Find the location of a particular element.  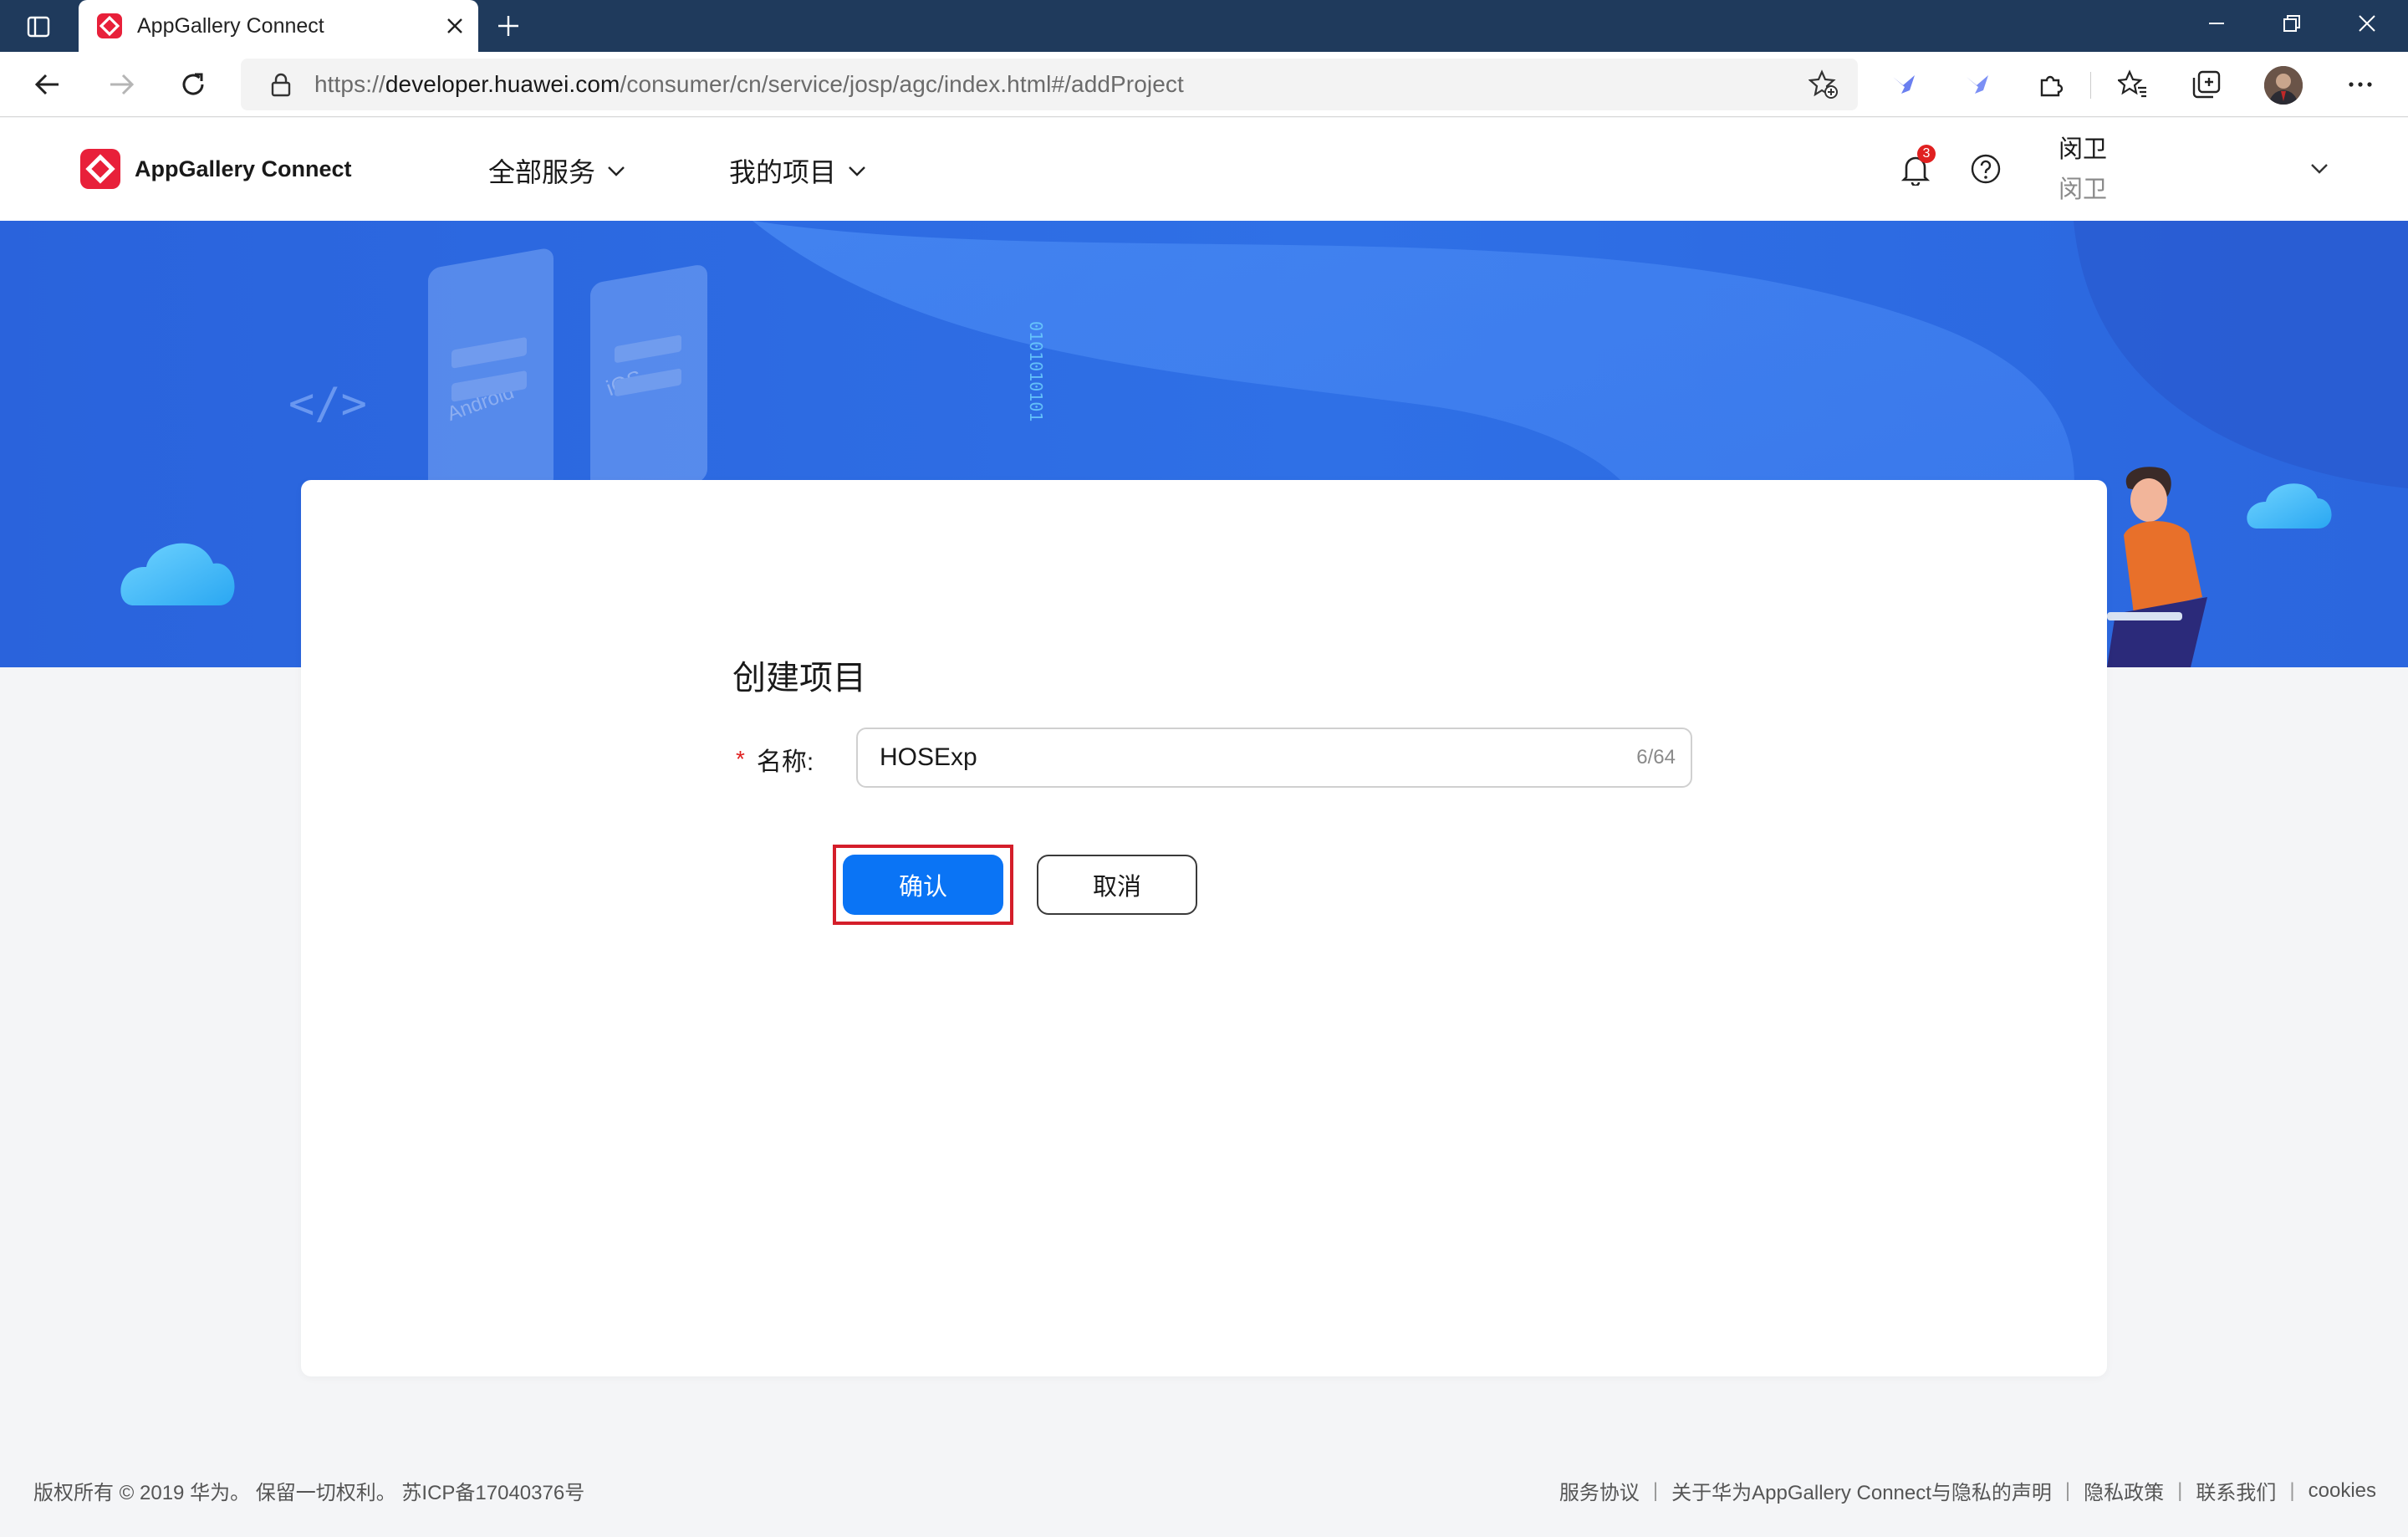

minimize-icon is located at coordinates (2217, 23).